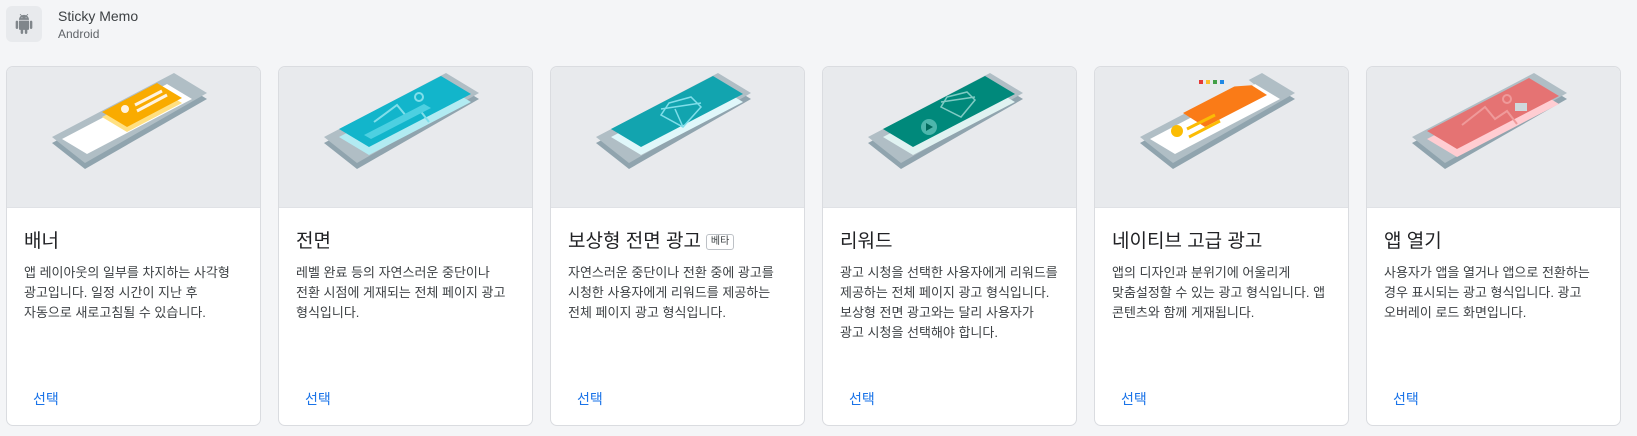  Describe the element at coordinates (1413, 241) in the screenshot. I see `card-title: 앱 열기` at that location.